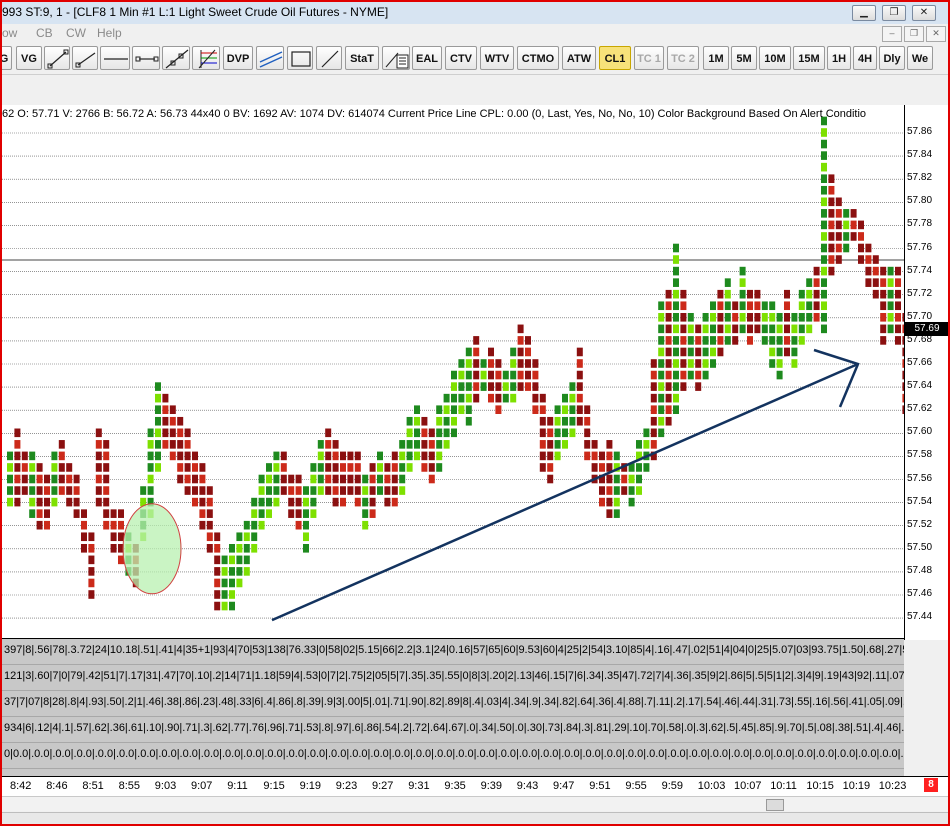 The image size is (950, 826). Describe the element at coordinates (475, 803) in the screenshot. I see `horizontal-scrollbar` at that location.